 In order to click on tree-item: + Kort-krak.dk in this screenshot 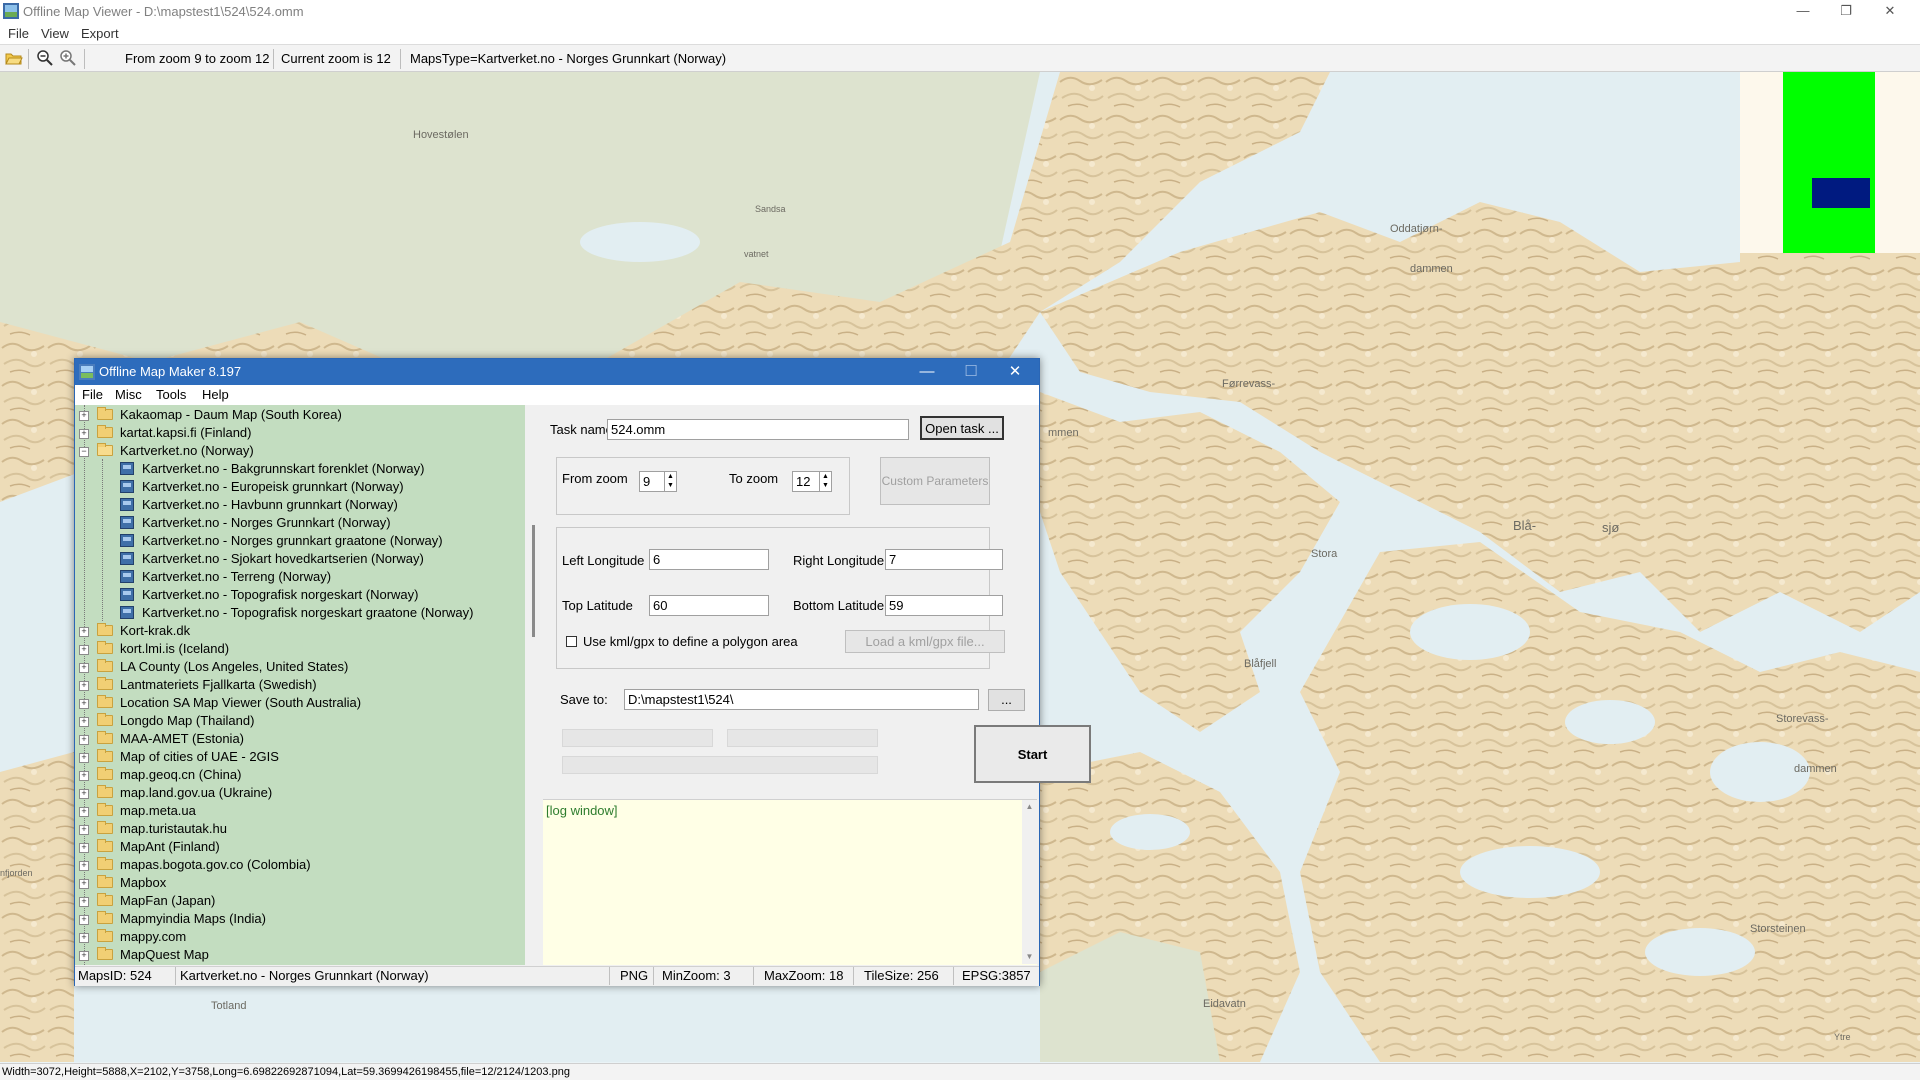, I will do `click(300, 631)`.